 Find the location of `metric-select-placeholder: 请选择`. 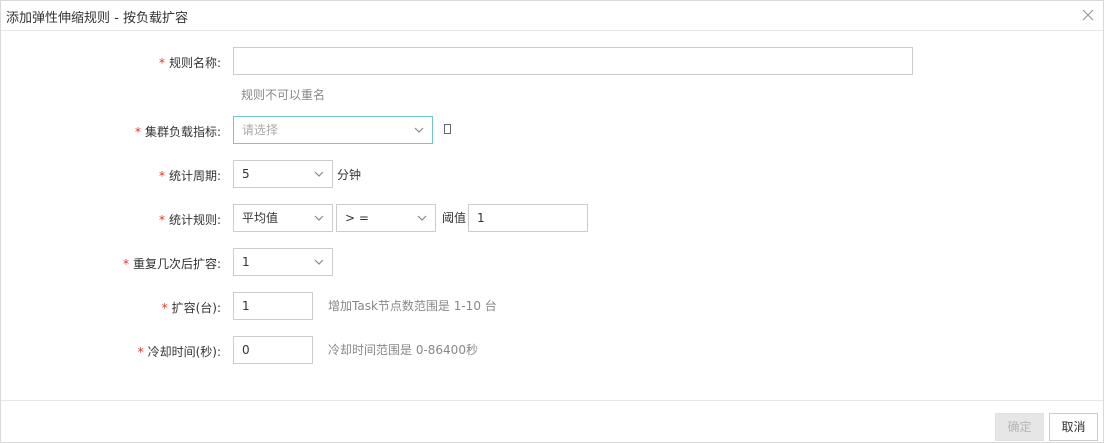

metric-select-placeholder: 请选择 is located at coordinates (260, 130).